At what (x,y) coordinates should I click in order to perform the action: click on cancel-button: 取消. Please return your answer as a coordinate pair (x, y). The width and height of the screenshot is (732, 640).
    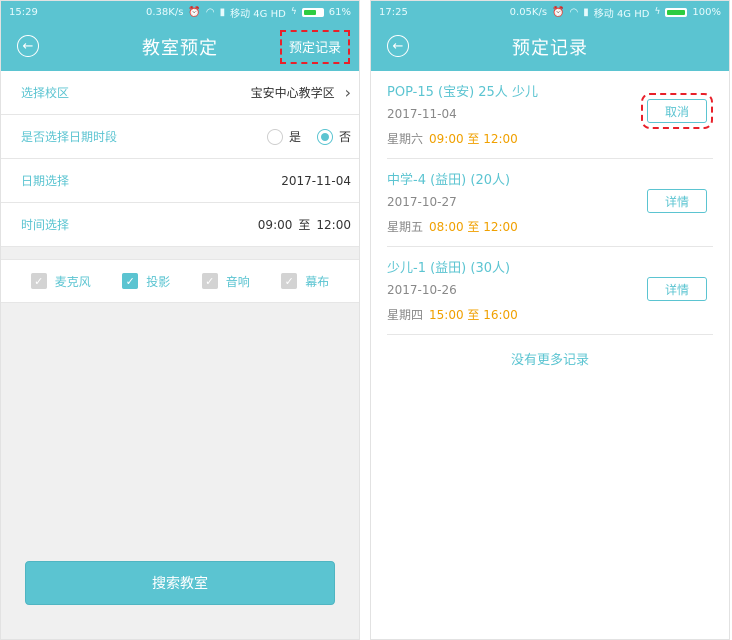
    Looking at the image, I should click on (677, 111).